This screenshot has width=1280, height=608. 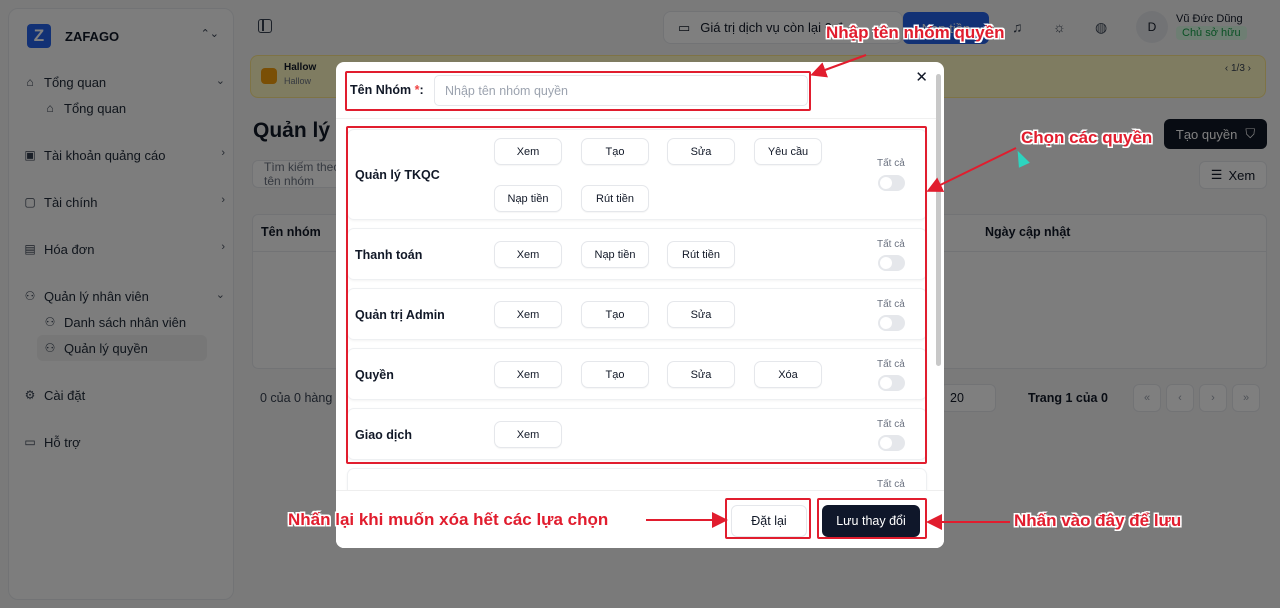 I want to click on annotation-permissions-note: Chọn các quyền, so click(x=1087, y=137).